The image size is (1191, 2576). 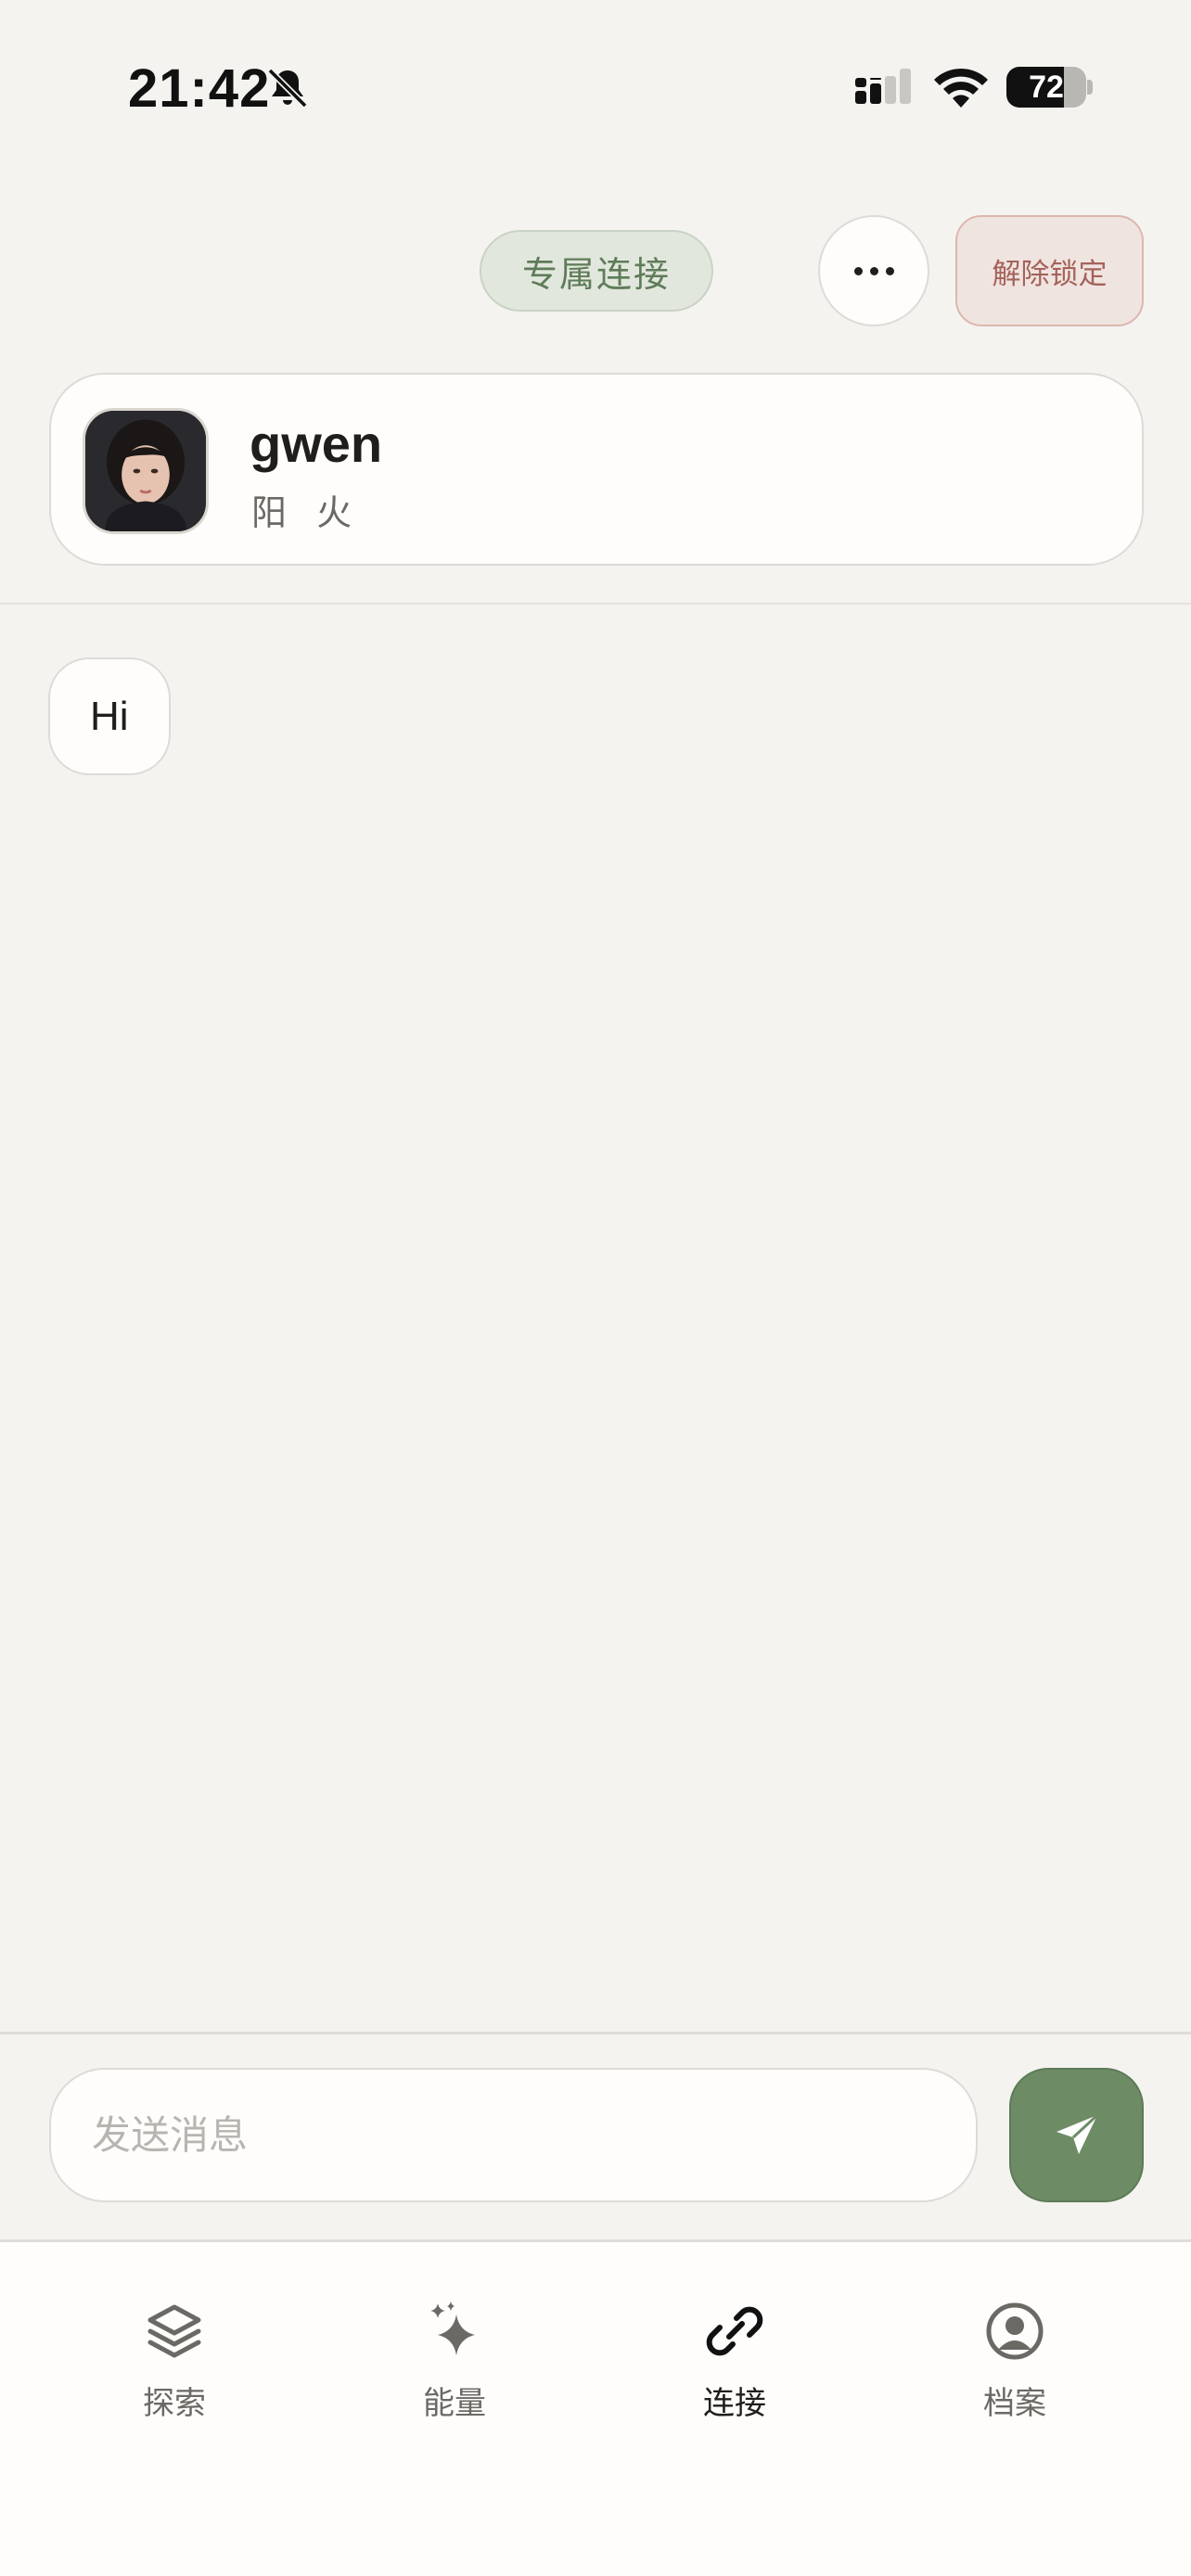 I want to click on nav-label: 探索, so click(x=174, y=2404).